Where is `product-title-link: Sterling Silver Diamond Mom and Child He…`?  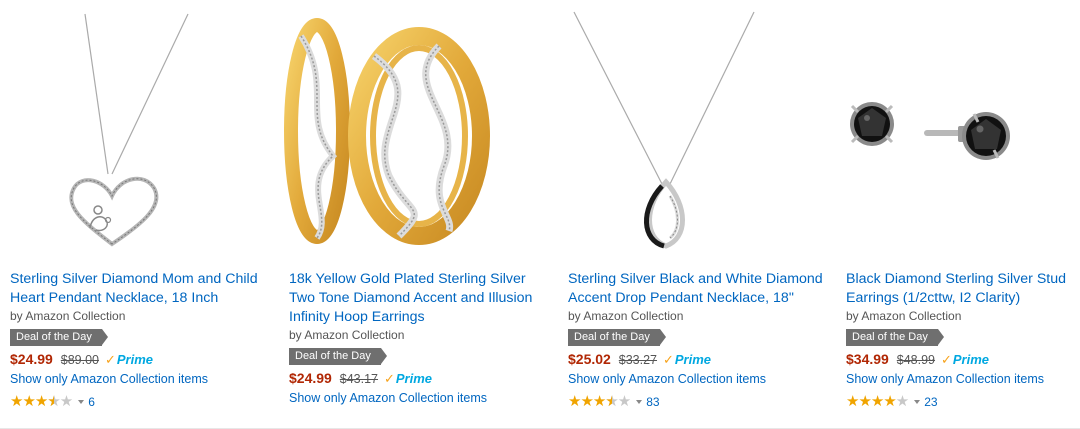 product-title-link: Sterling Silver Diamond Mom and Child He… is located at coordinates (140, 289).